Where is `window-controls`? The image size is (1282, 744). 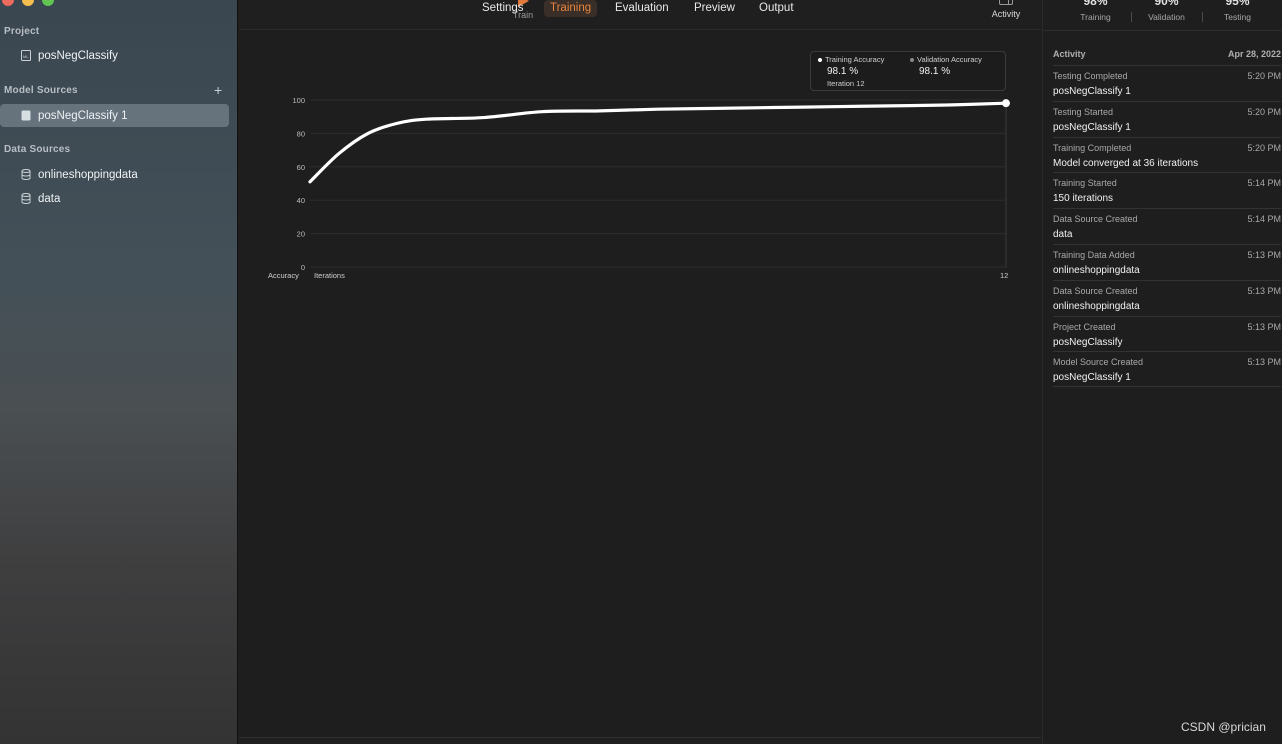 window-controls is located at coordinates (28, 3).